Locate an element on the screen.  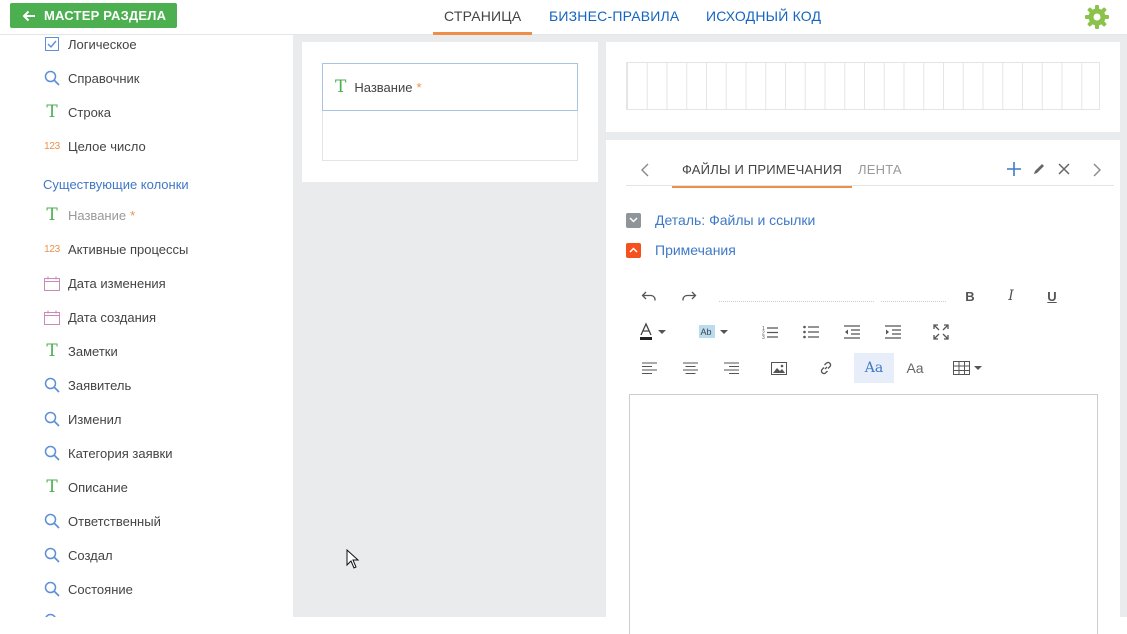
column-type-label: Справочник is located at coordinates (104, 78).